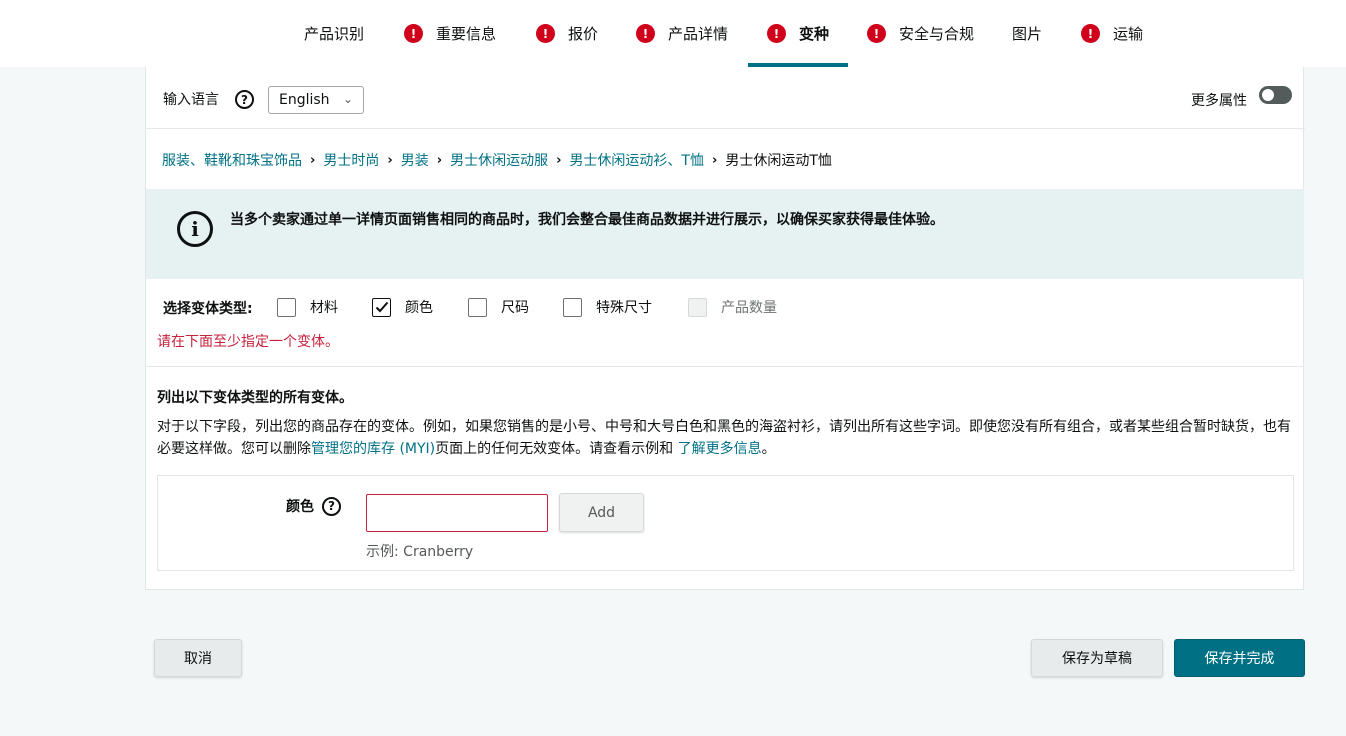 The image size is (1346, 736). I want to click on tab-safety-compliance: ! 安全与合规, so click(920, 33).